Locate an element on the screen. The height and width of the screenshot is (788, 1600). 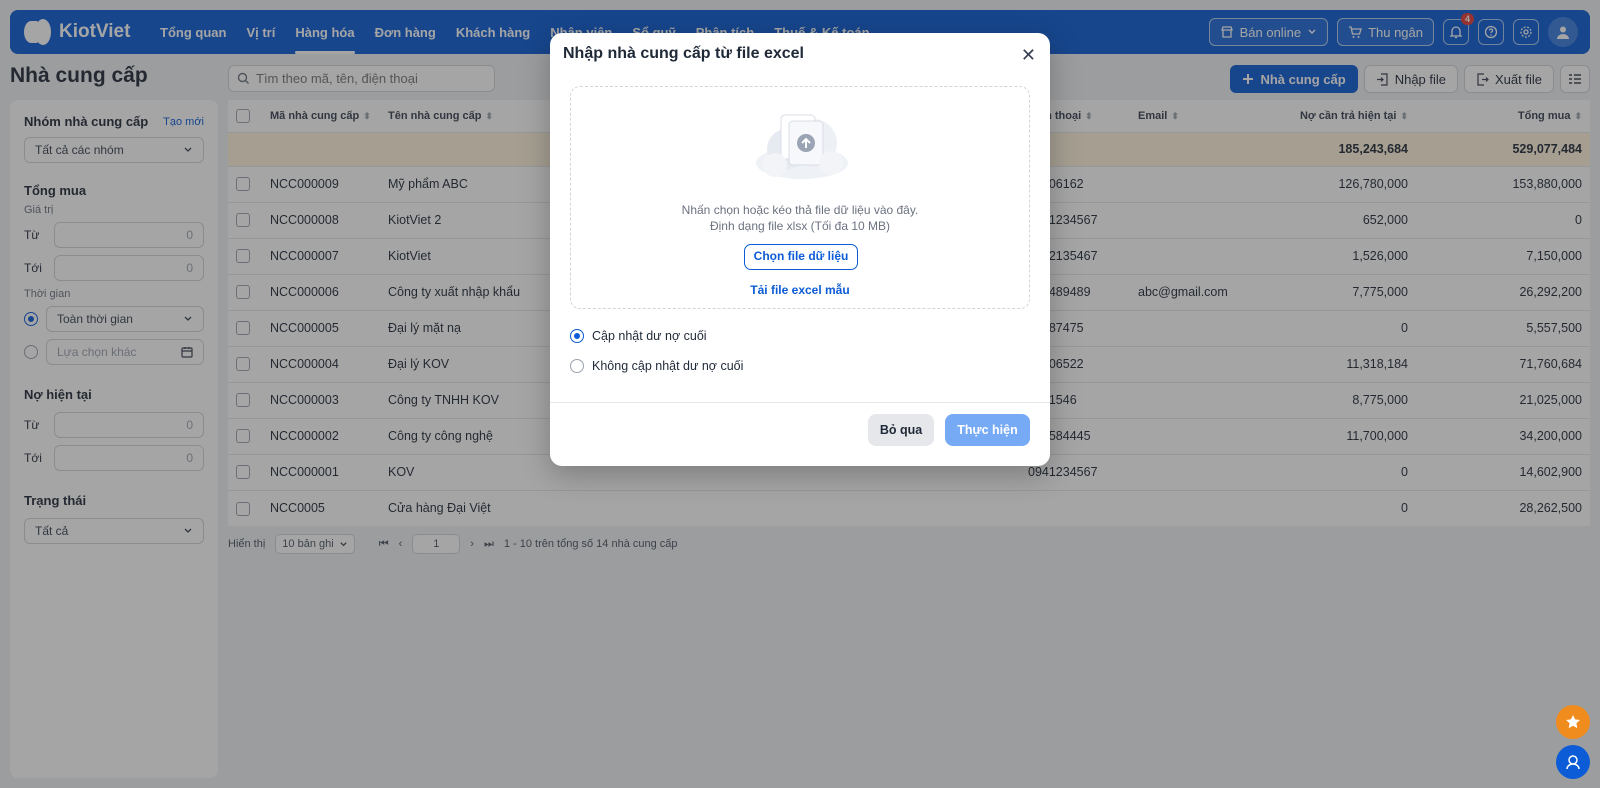
no-update-debt-option: Không cập nhật dư nợ cuối is located at coordinates (656, 366).